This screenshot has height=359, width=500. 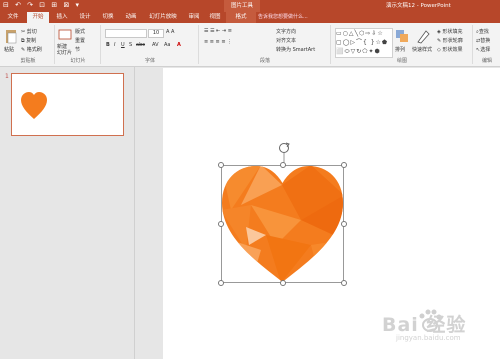 I want to click on replace-label: 替换, so click(x=485, y=41).